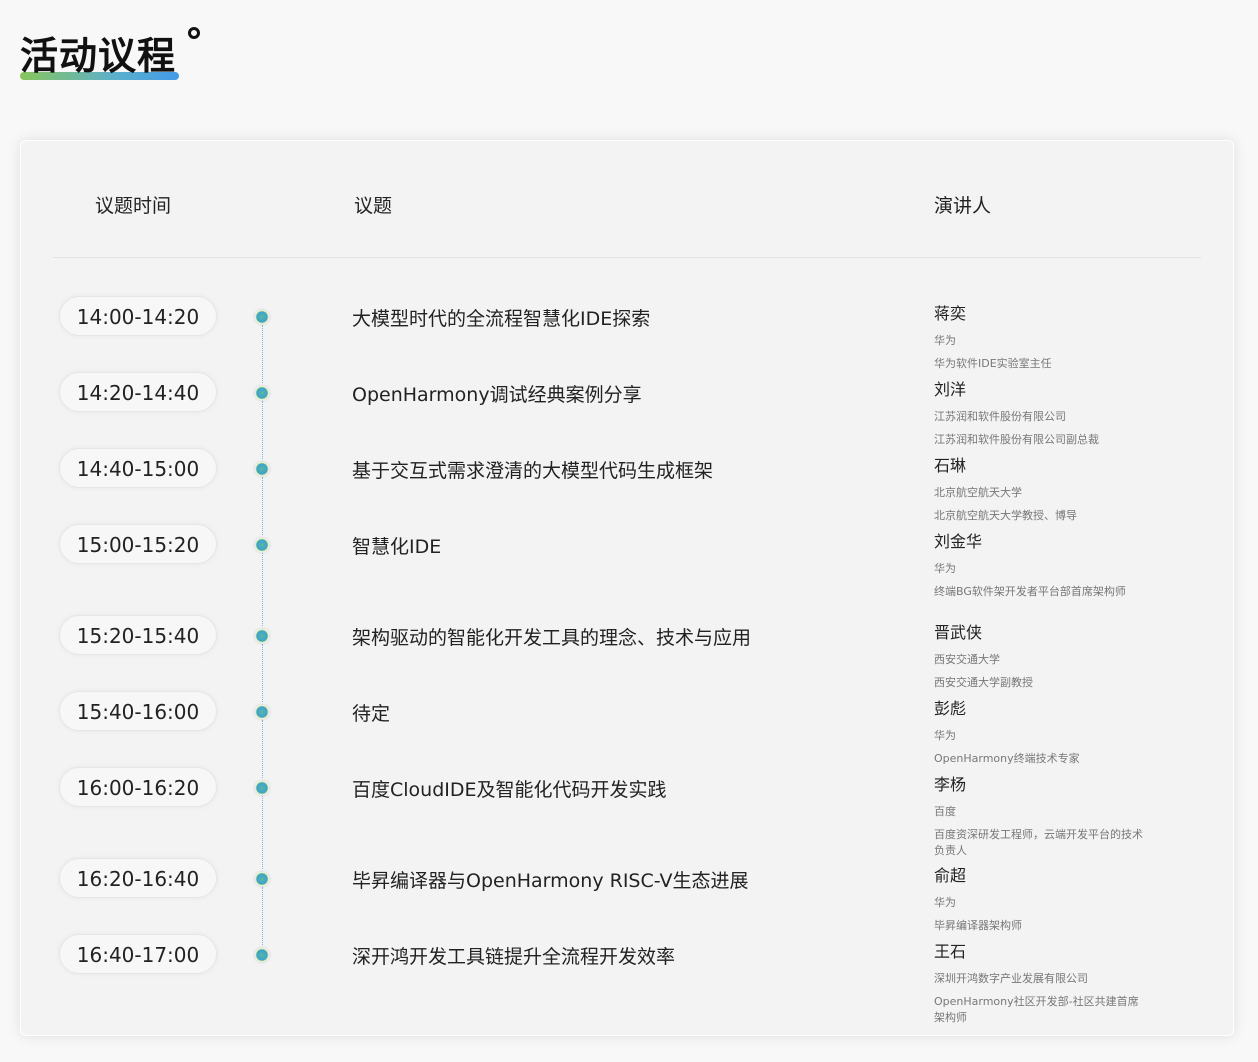  Describe the element at coordinates (1039, 900) in the screenshot. I see `speaker-info: 俞超 华为 毕昇编译器架构师` at that location.